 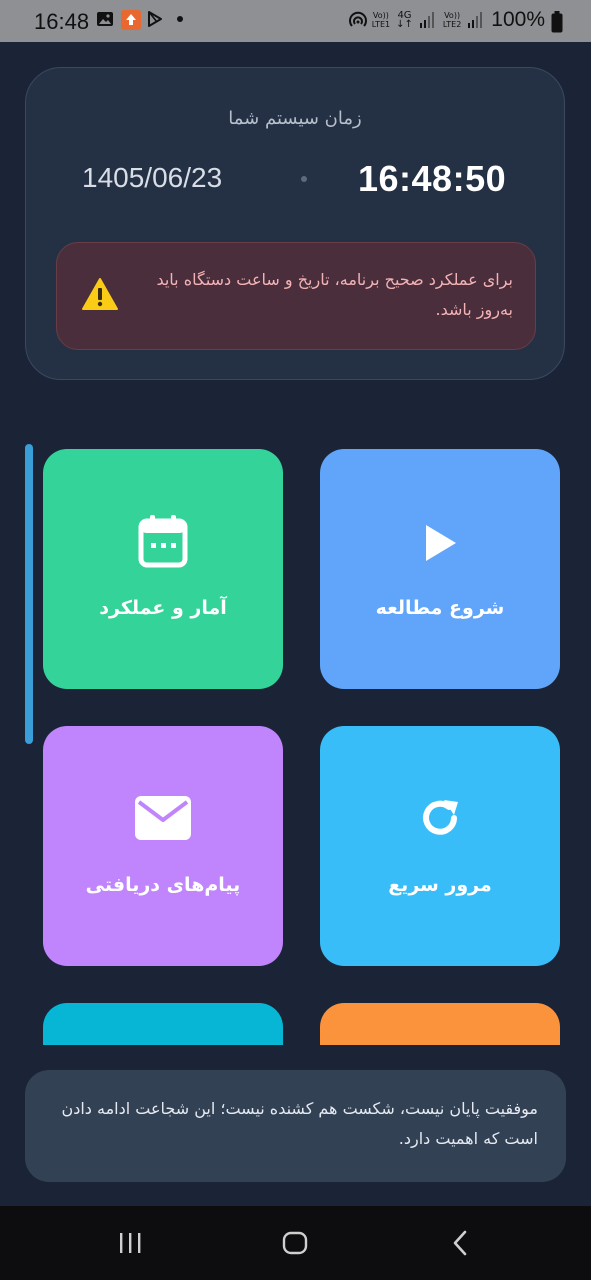 What do you see at coordinates (440, 1024) in the screenshot?
I see `tile-partial-orange` at bounding box center [440, 1024].